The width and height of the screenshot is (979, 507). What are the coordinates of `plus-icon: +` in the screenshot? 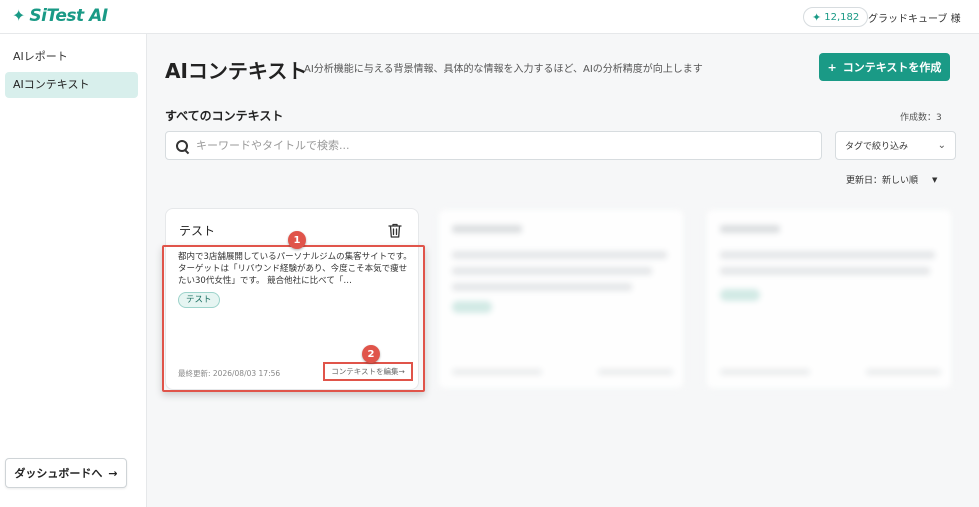 It's located at (832, 67).